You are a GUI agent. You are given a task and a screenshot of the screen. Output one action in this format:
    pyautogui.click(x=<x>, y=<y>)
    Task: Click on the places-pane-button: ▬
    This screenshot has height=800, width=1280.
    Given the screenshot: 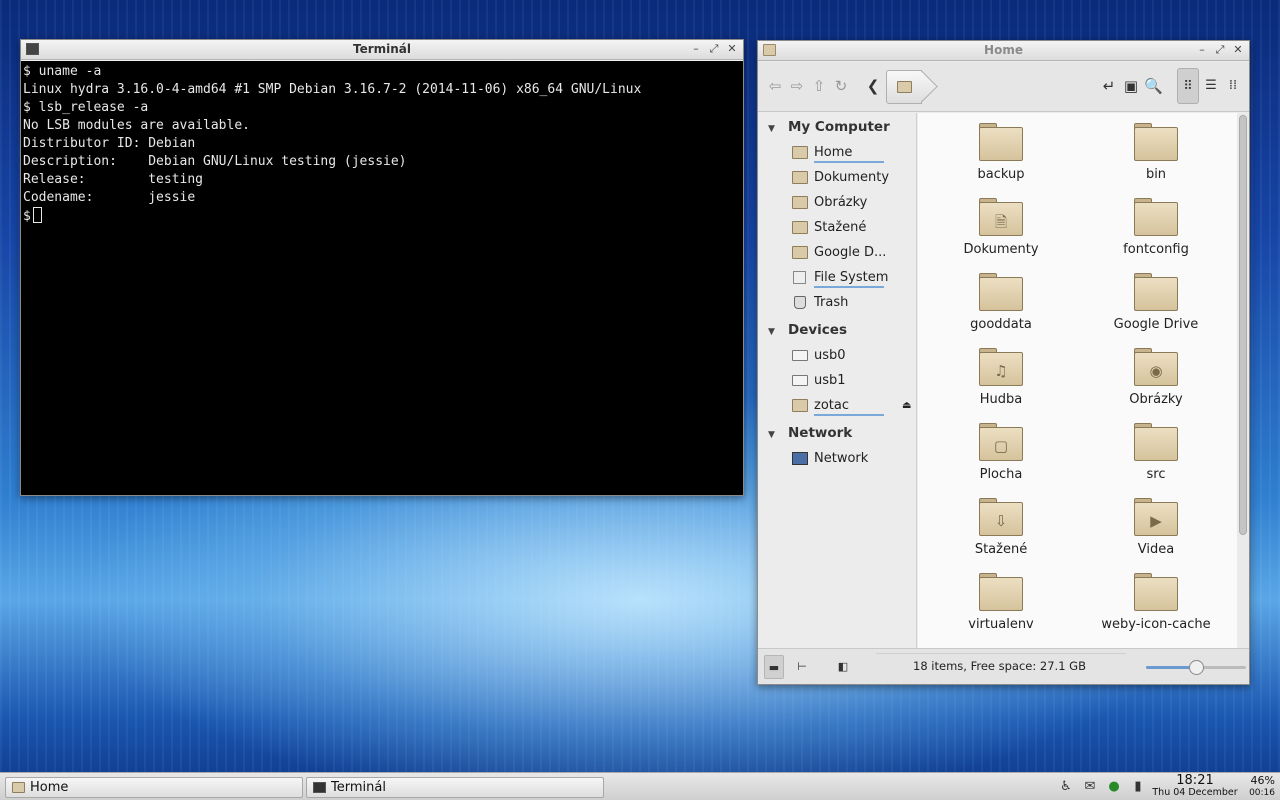 What is the action you would take?
    pyautogui.click(x=774, y=667)
    